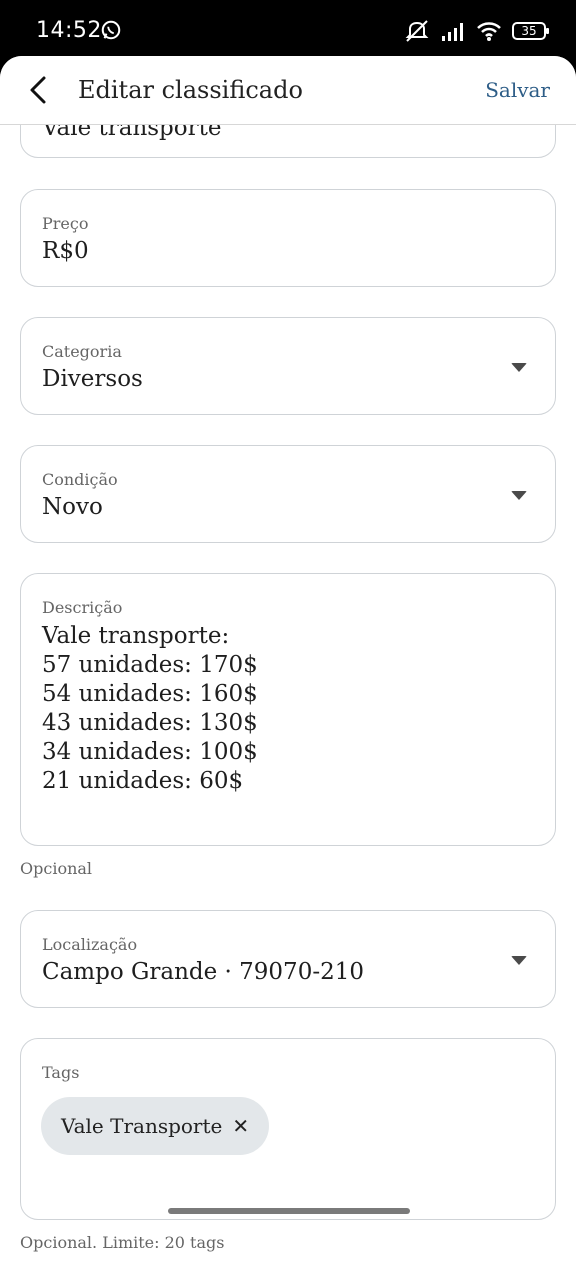 Image resolution: width=576 pixels, height=1280 pixels. Describe the element at coordinates (61, 1072) in the screenshot. I see `tags-label: Tags` at that location.